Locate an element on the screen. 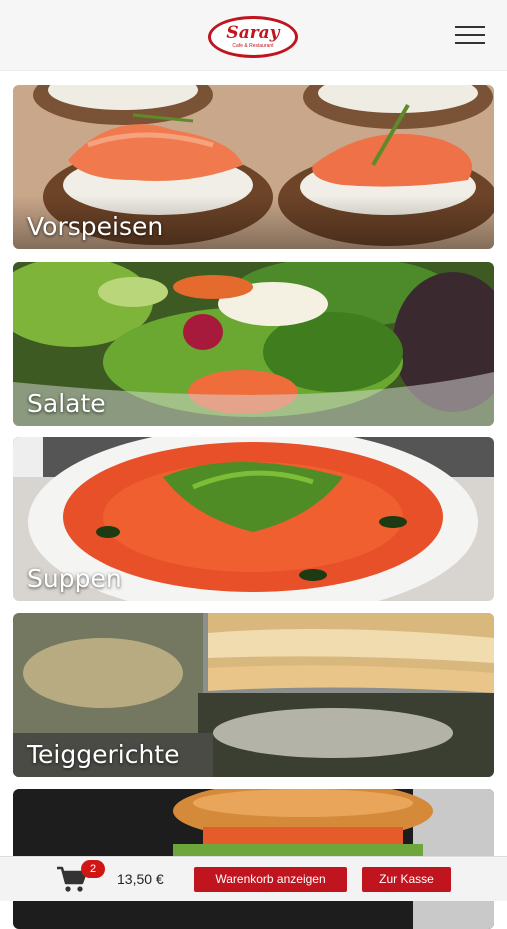 This screenshot has width=507, height=929. app-header: Saray Cafe & Restaurant is located at coordinates (253, 35).